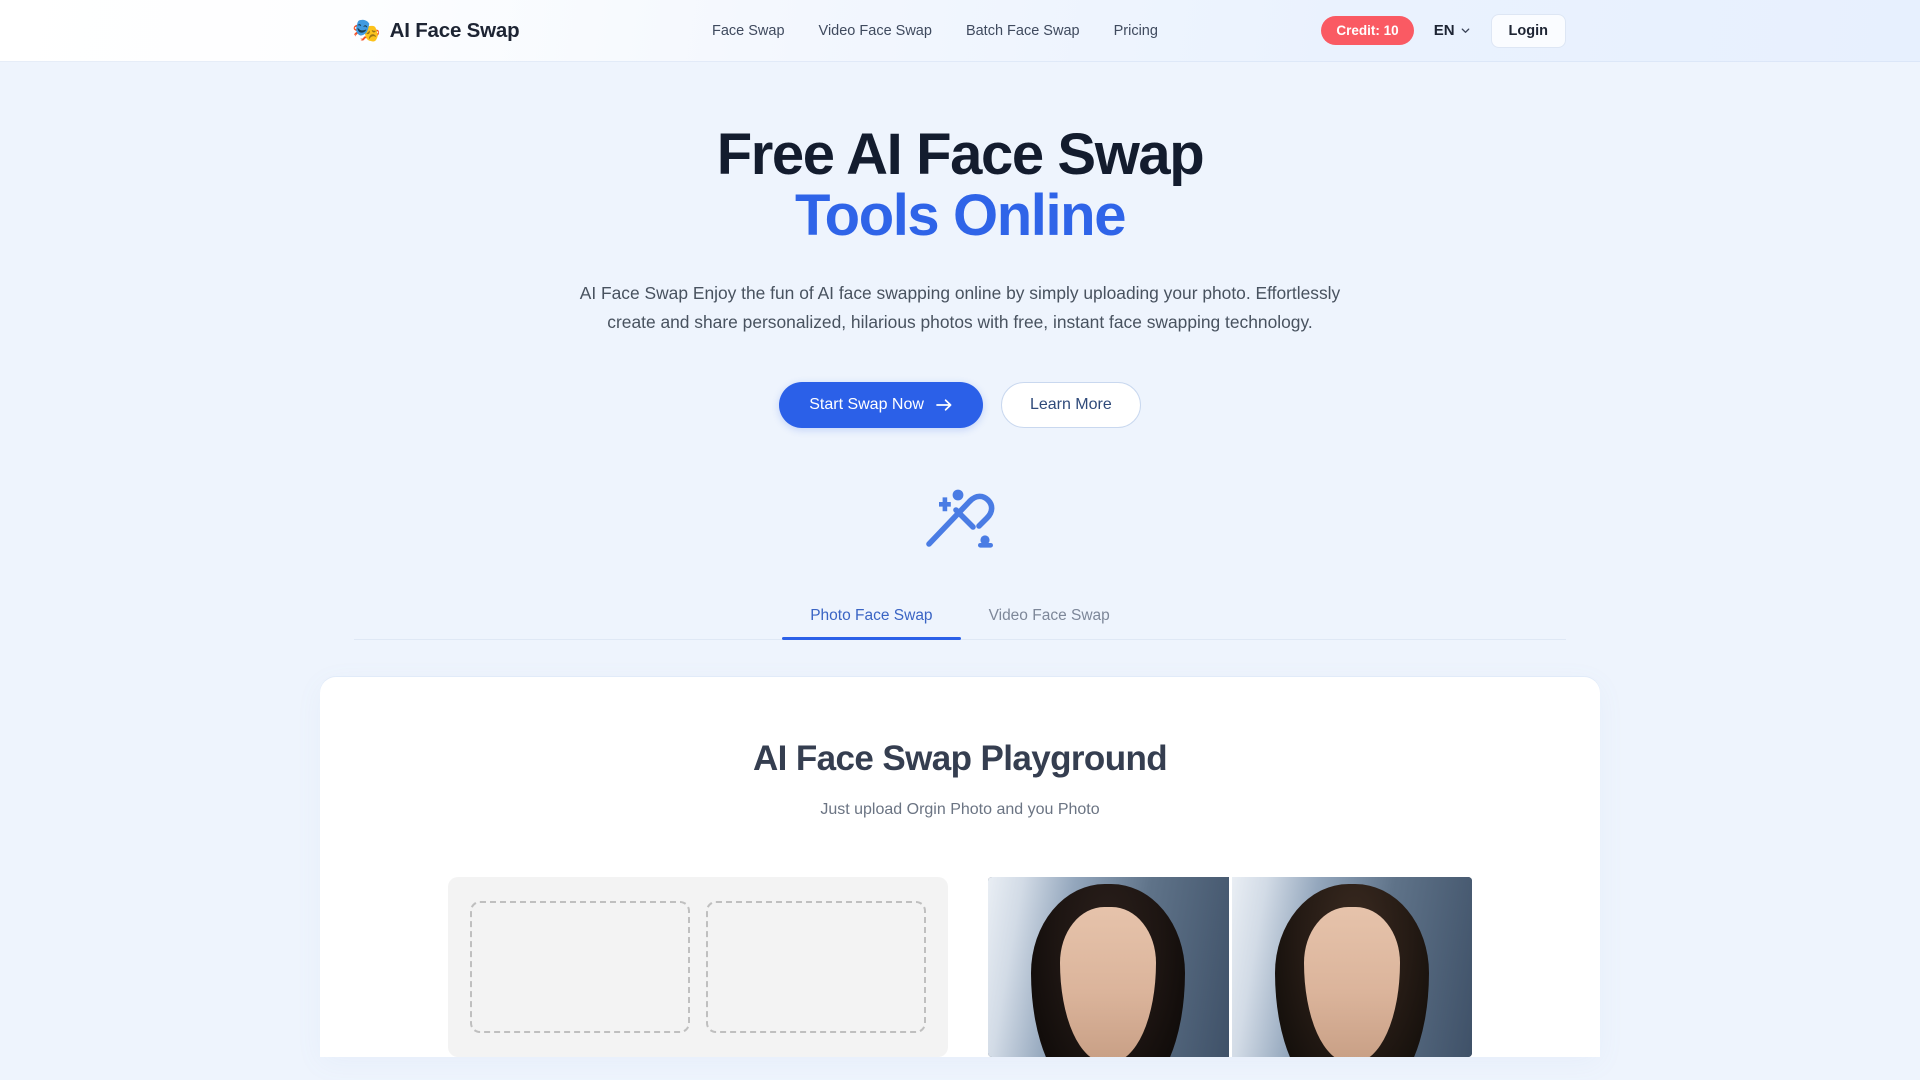 This screenshot has width=1920, height=1080. I want to click on theater-masks-icon: 🎭, so click(366, 30).